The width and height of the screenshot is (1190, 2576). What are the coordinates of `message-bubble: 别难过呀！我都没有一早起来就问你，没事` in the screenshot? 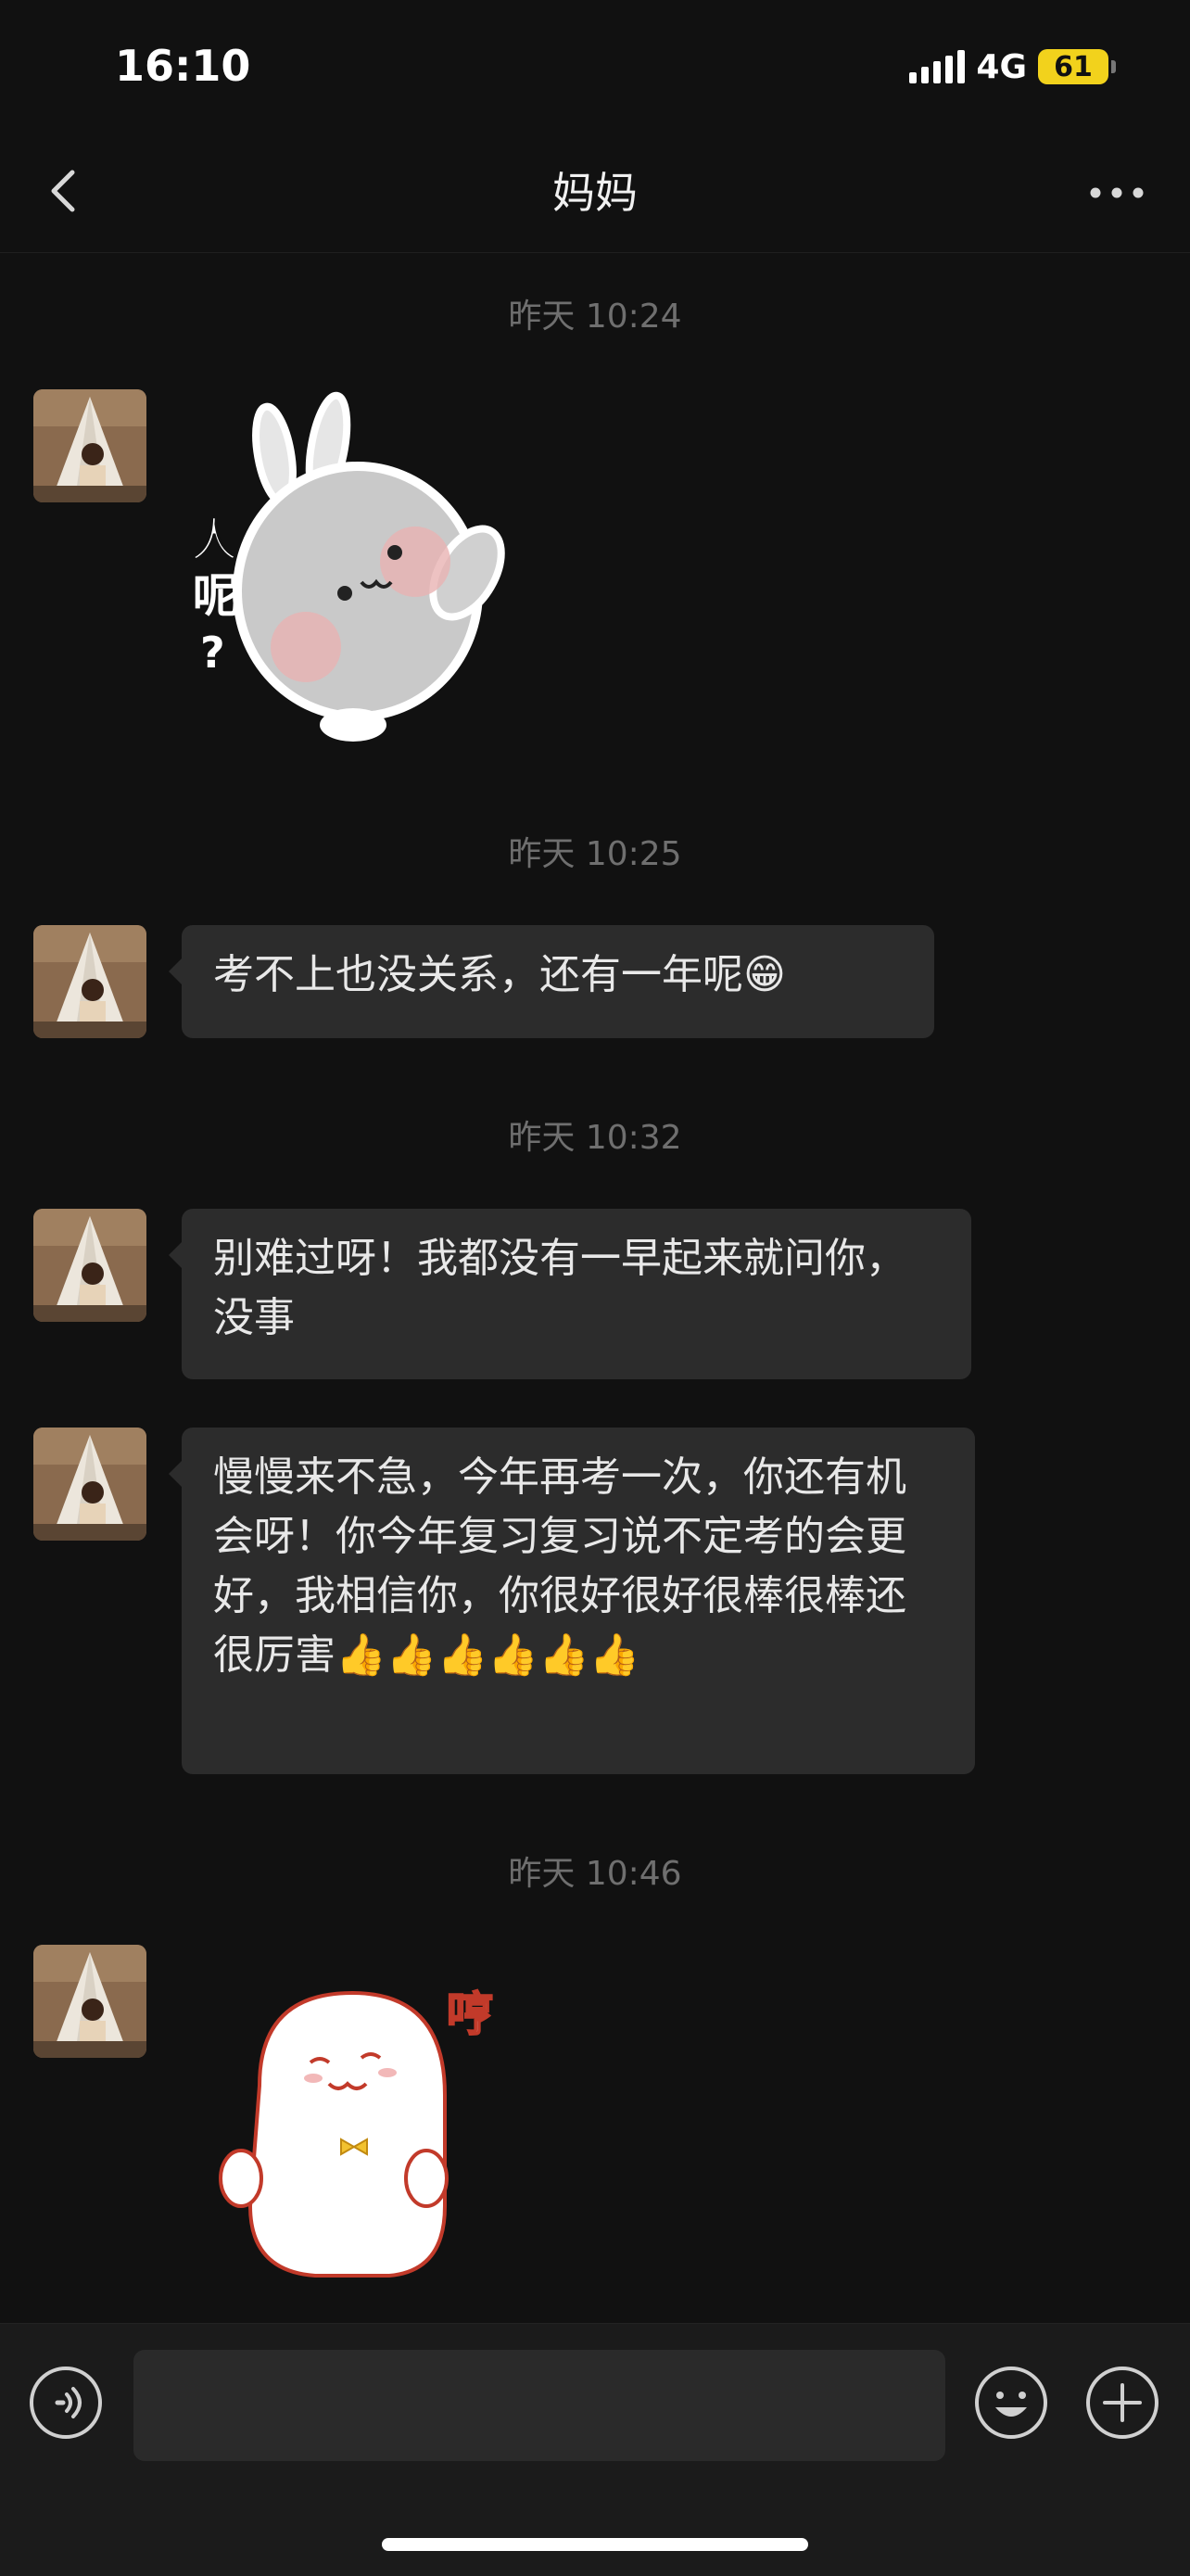 It's located at (570, 1294).